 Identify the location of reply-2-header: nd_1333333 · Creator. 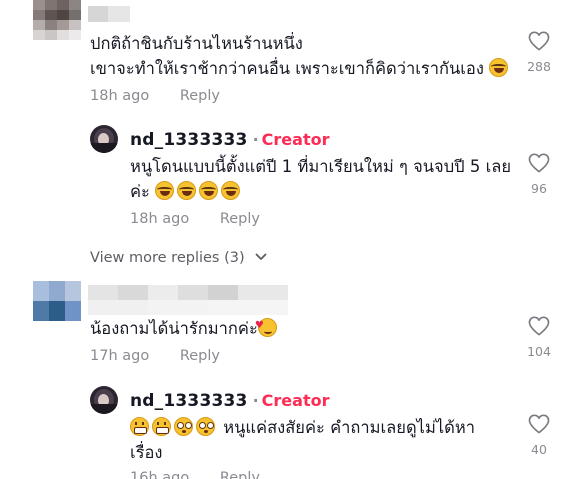
(229, 401).